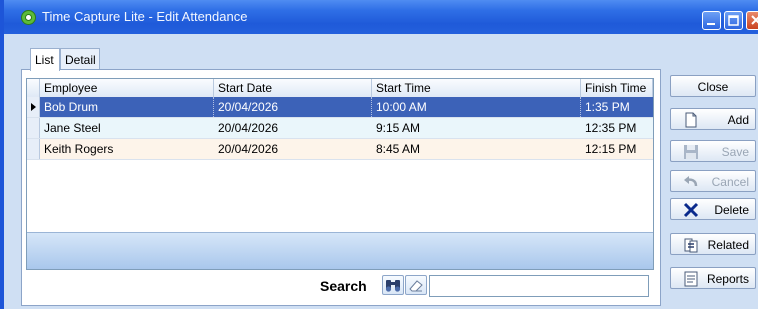  What do you see at coordinates (145, 16) in the screenshot?
I see `window-title: Time Capture Lite - Edit Attendance` at bounding box center [145, 16].